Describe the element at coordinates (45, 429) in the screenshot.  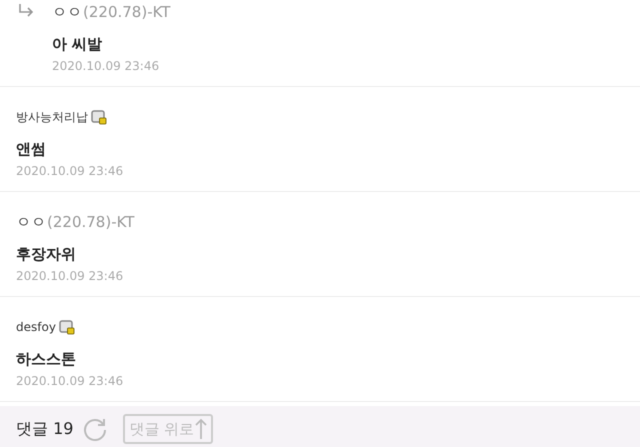
I see `comment-count: 댓글 19` at that location.